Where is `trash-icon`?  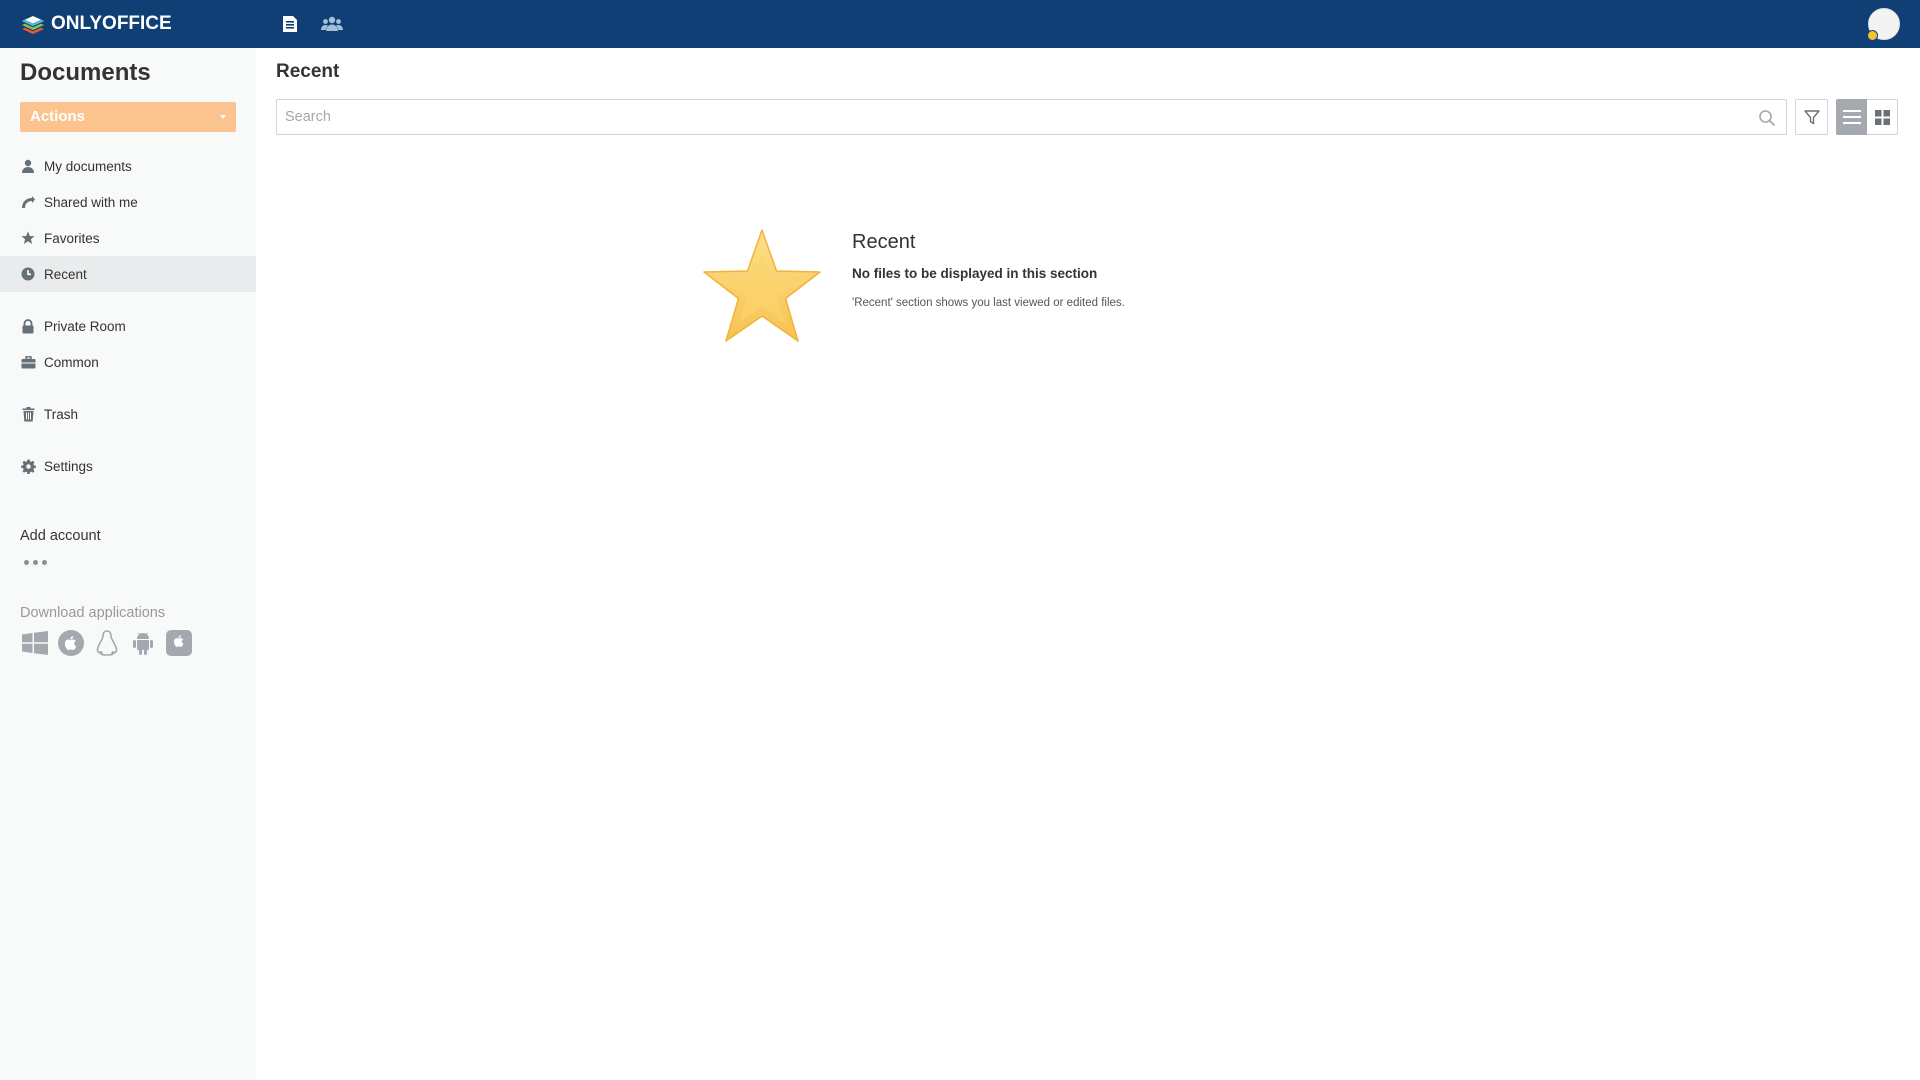
trash-icon is located at coordinates (28, 414).